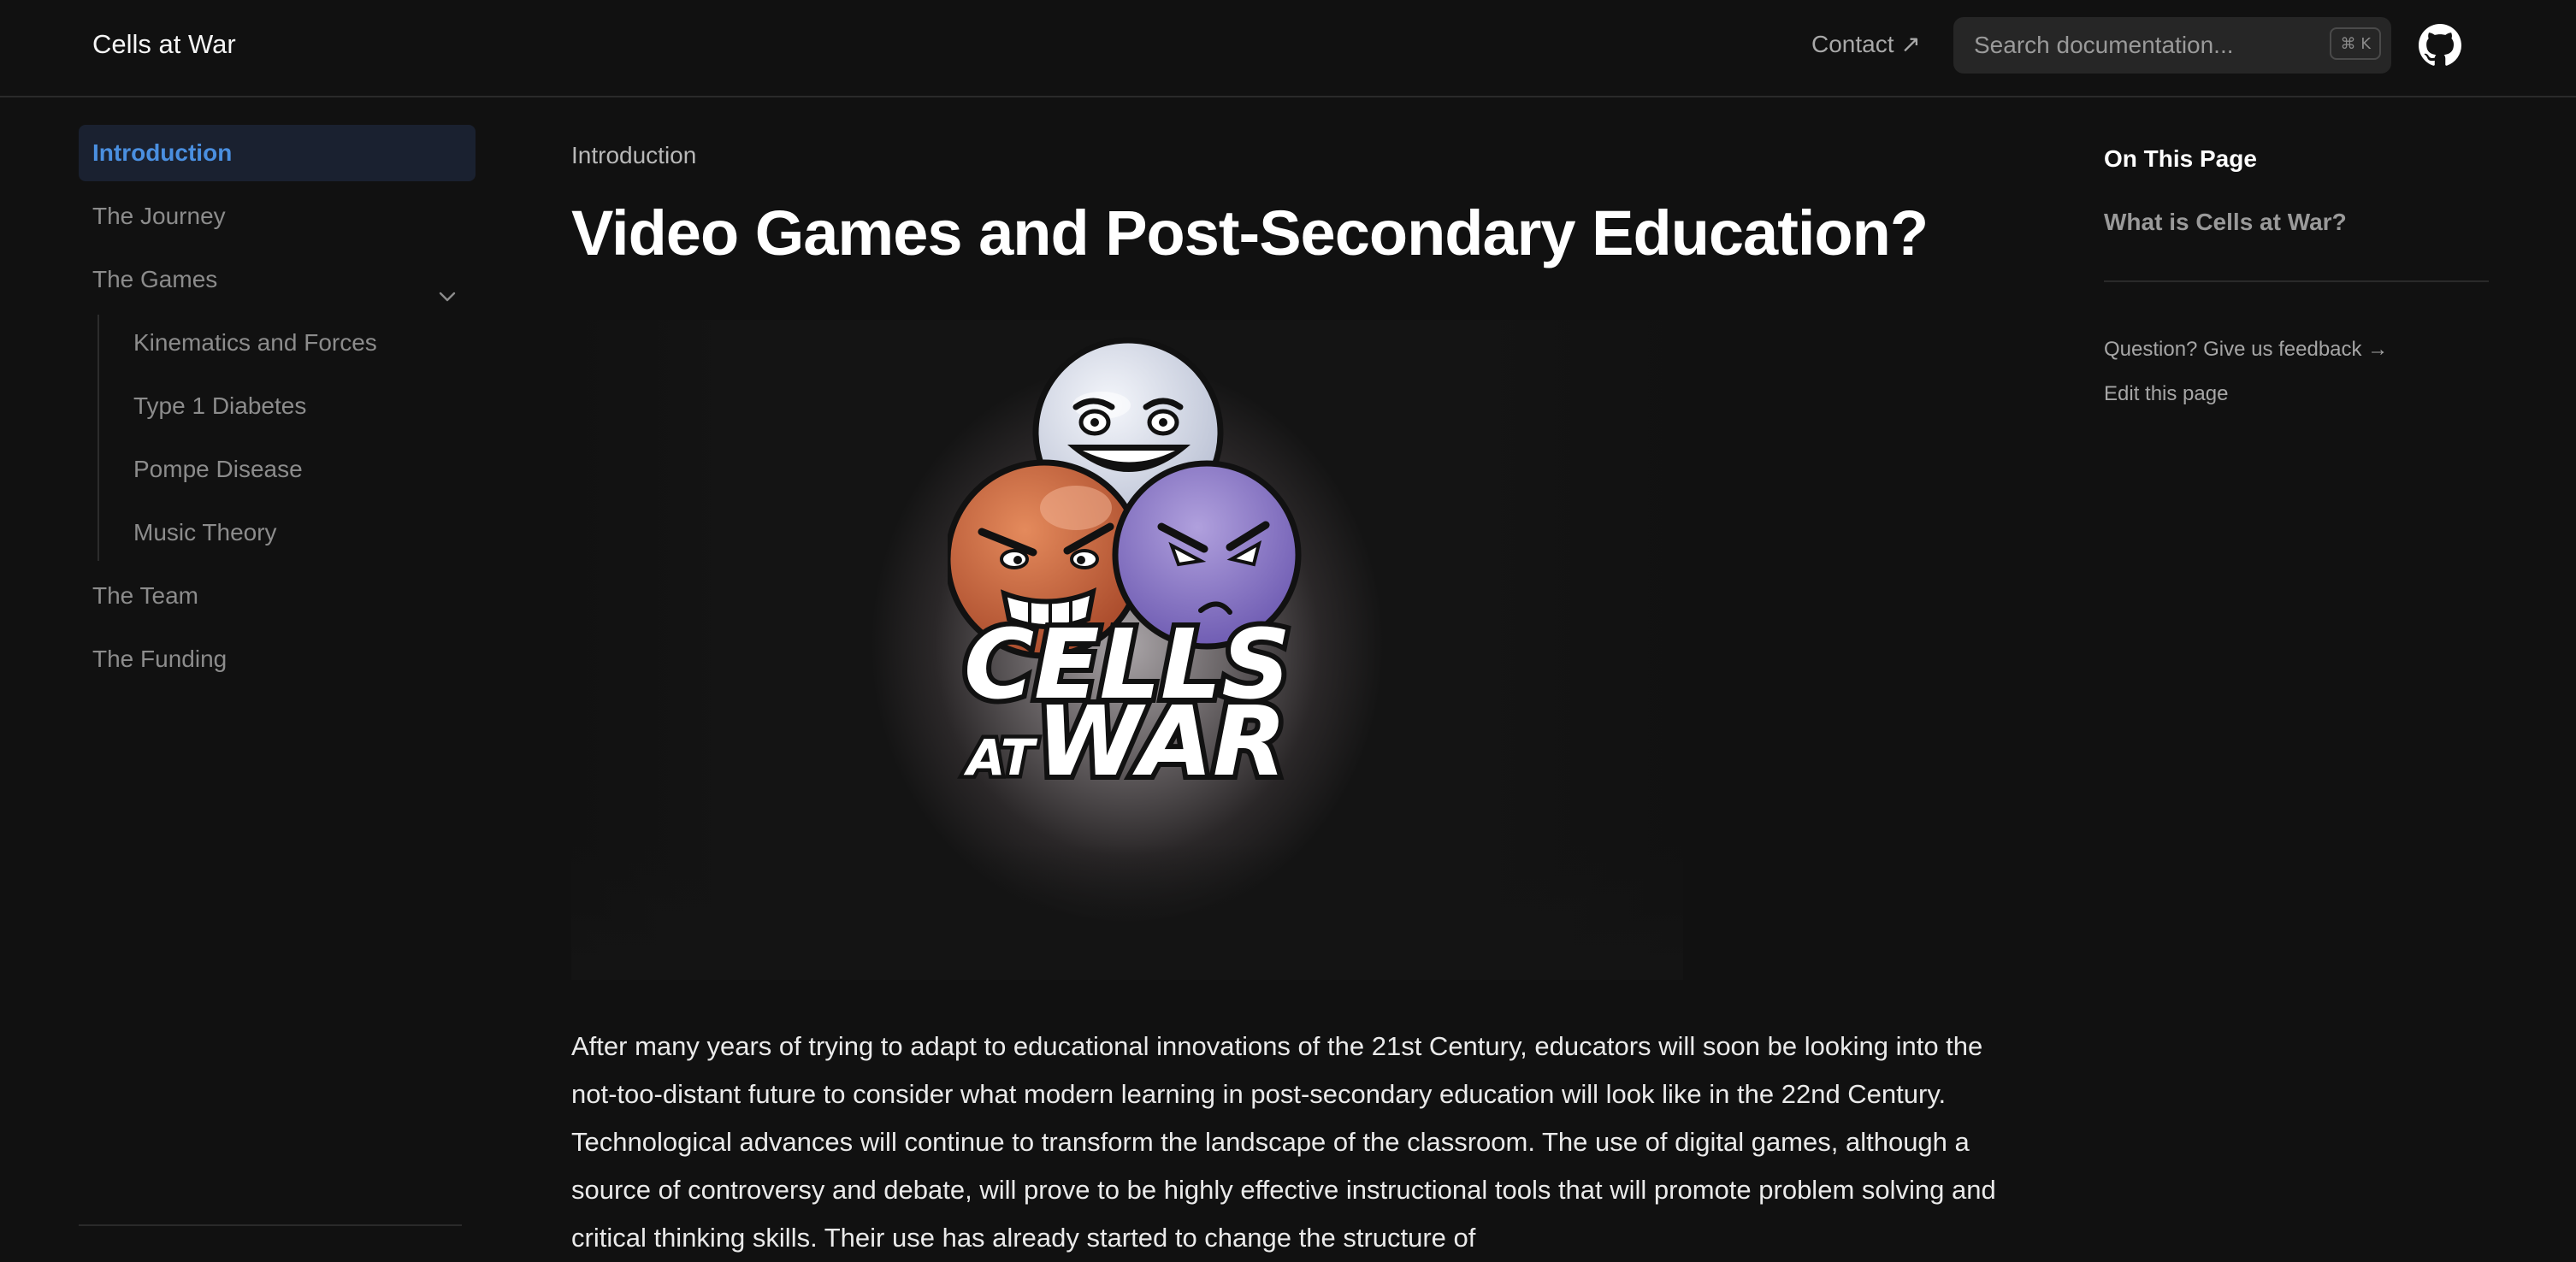 The width and height of the screenshot is (2576, 1262). Describe the element at coordinates (220, 406) in the screenshot. I see `sidebar-item-label: Type 1 Diabetes` at that location.